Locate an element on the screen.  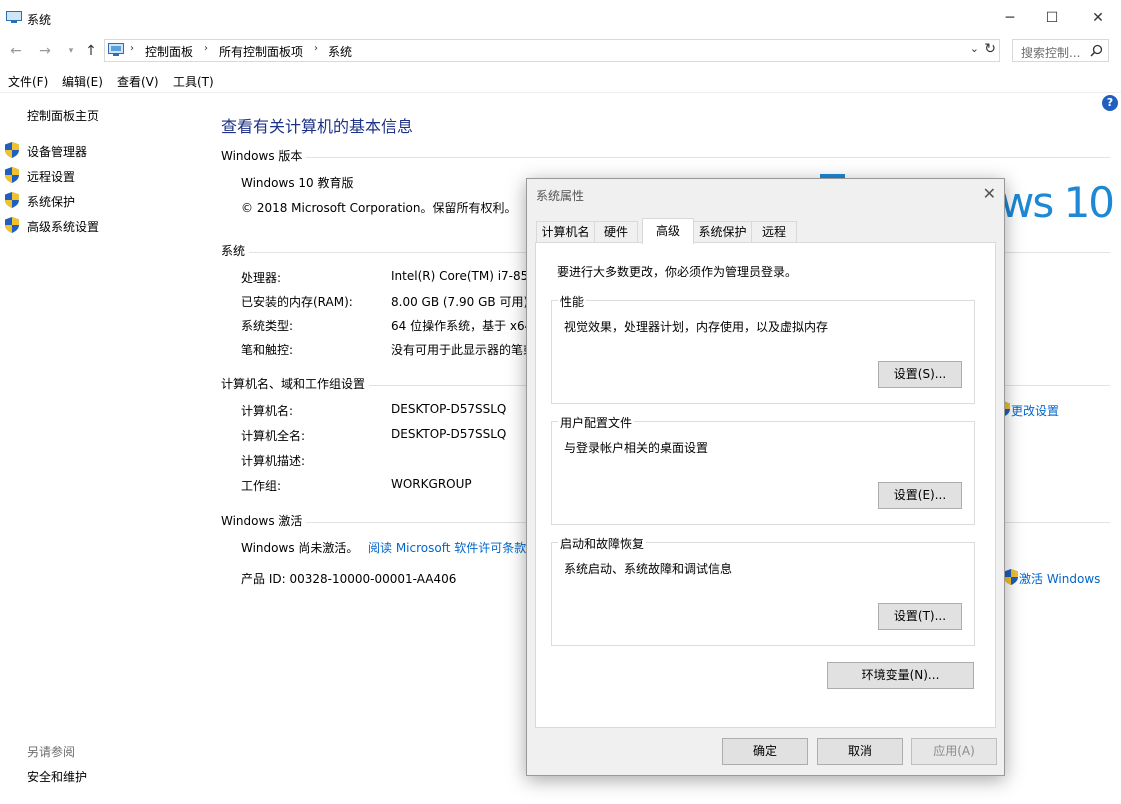
system-type-value: 64 位操作系统，基于 x64 is located at coordinates (462, 326).